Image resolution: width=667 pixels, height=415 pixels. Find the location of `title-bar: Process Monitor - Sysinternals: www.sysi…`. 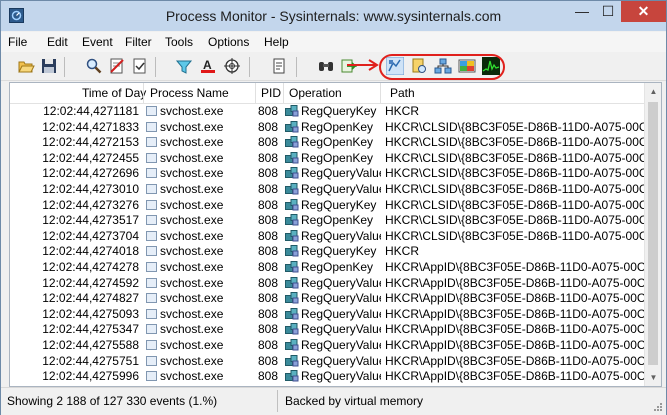

title-bar: Process Monitor - Sysinternals: www.sysi… is located at coordinates (333, 16).